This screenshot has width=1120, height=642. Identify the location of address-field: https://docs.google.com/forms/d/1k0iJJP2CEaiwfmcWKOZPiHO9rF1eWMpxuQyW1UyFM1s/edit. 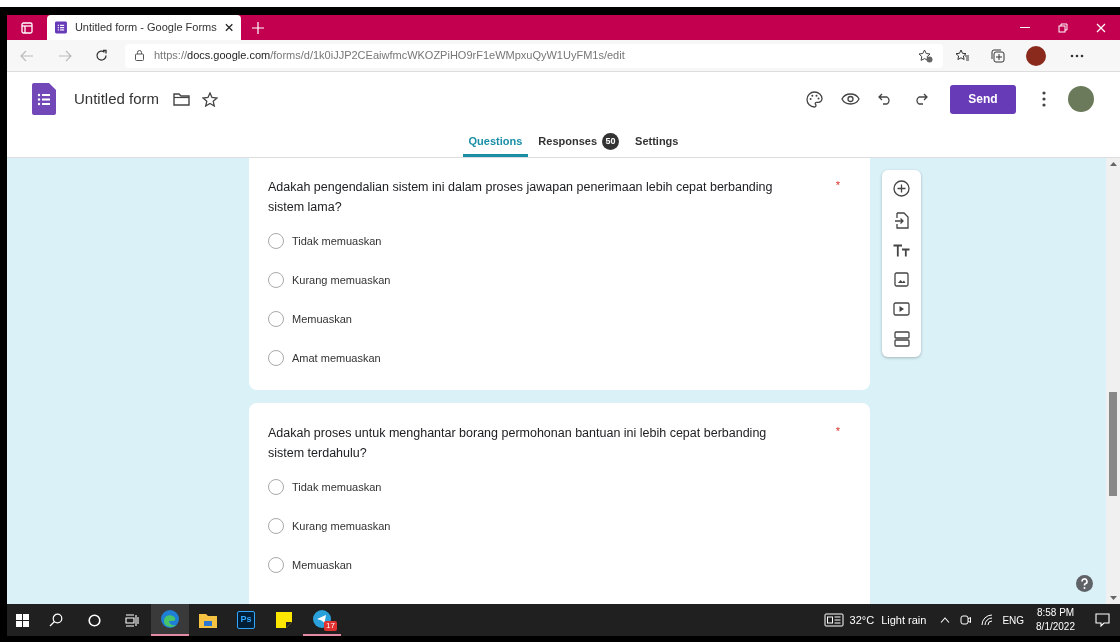
(534, 55).